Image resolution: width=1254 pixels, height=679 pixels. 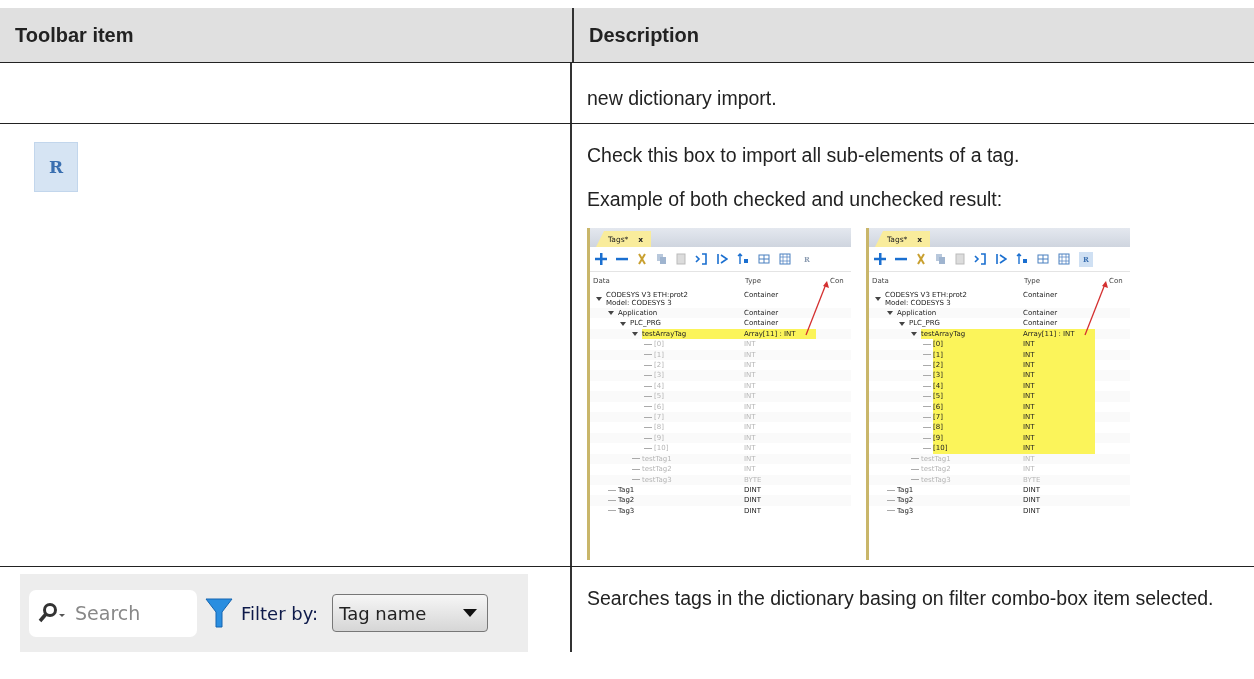 What do you see at coordinates (52, 613) in the screenshot?
I see `search-icon` at bounding box center [52, 613].